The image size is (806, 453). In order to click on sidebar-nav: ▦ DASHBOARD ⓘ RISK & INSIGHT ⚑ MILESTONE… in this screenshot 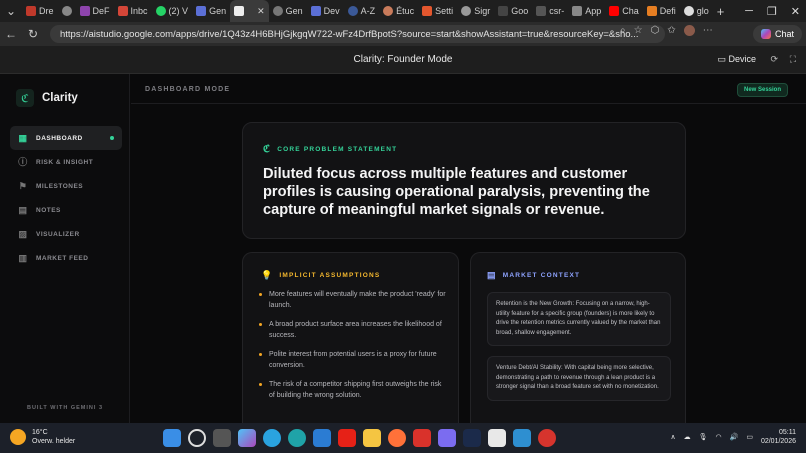, I will do `click(66, 198)`.